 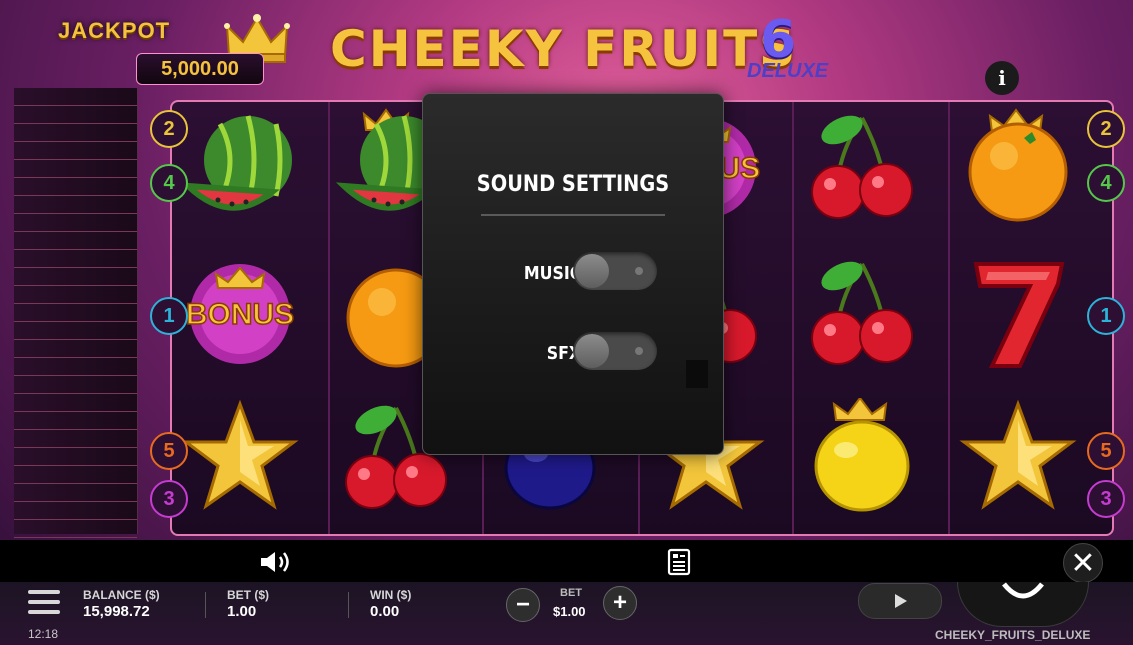 I want to click on close-icon: ✕, so click(x=1083, y=563).